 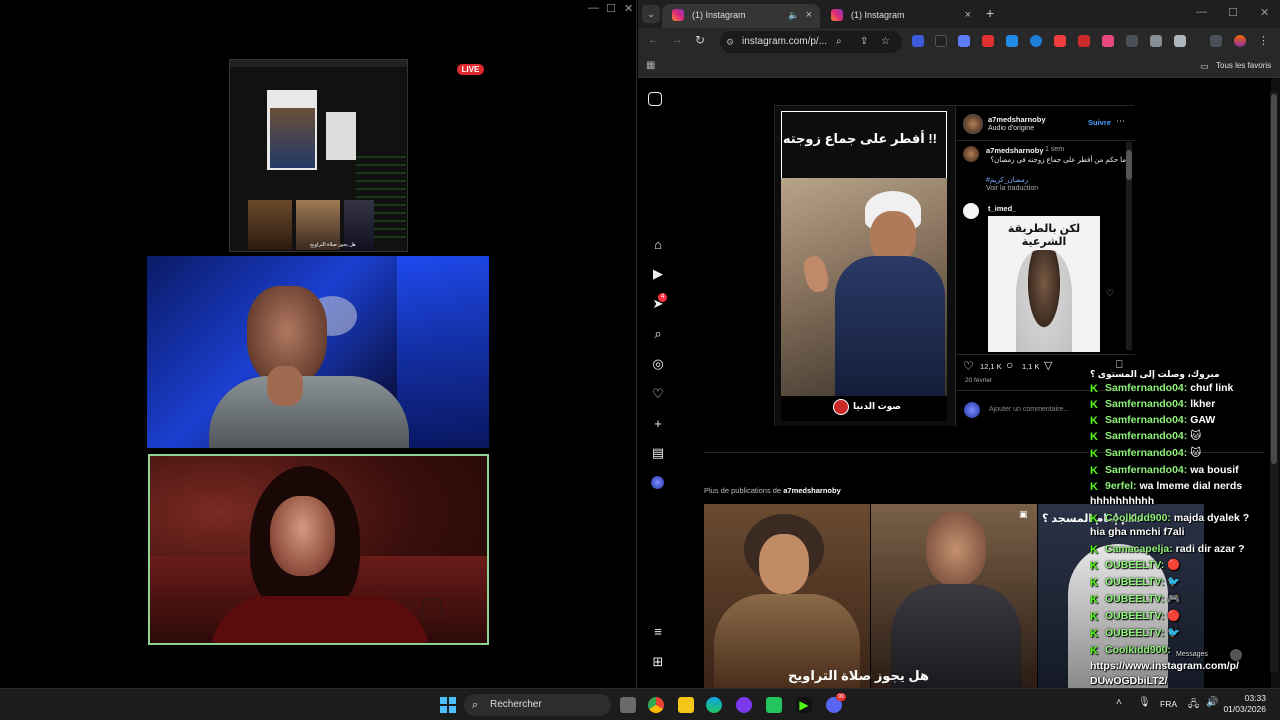 What do you see at coordinates (658, 364) in the screenshot?
I see `explore-icon: ◎` at bounding box center [658, 364].